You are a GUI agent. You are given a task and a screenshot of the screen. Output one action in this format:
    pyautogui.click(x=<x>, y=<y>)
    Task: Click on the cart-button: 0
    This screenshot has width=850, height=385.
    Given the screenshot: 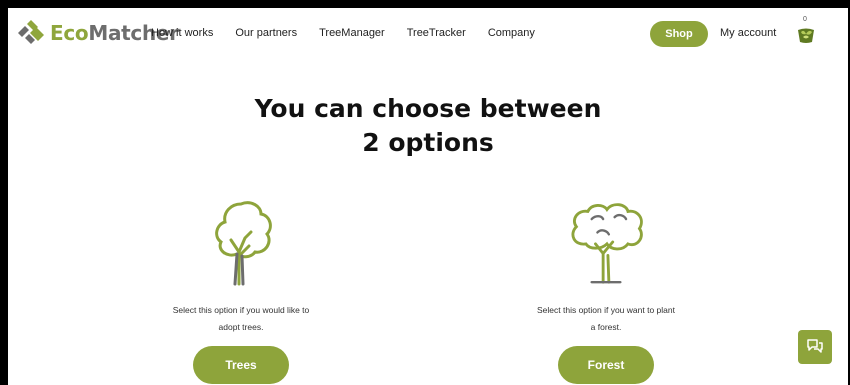 What is the action you would take?
    pyautogui.click(x=806, y=31)
    